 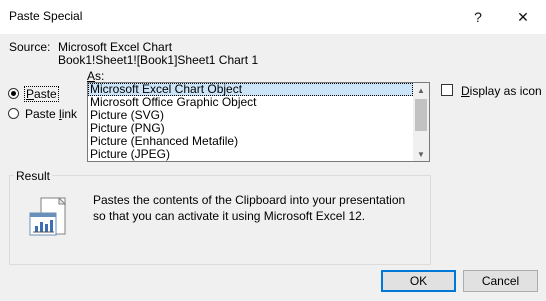 What do you see at coordinates (158, 60) in the screenshot?
I see `source-path: Book1!Sheet1![Book1]Sheet1 Chart 1` at bounding box center [158, 60].